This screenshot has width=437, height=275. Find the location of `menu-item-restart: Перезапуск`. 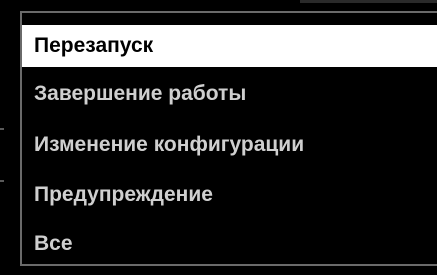

menu-item-restart: Перезапуск is located at coordinates (229, 46).